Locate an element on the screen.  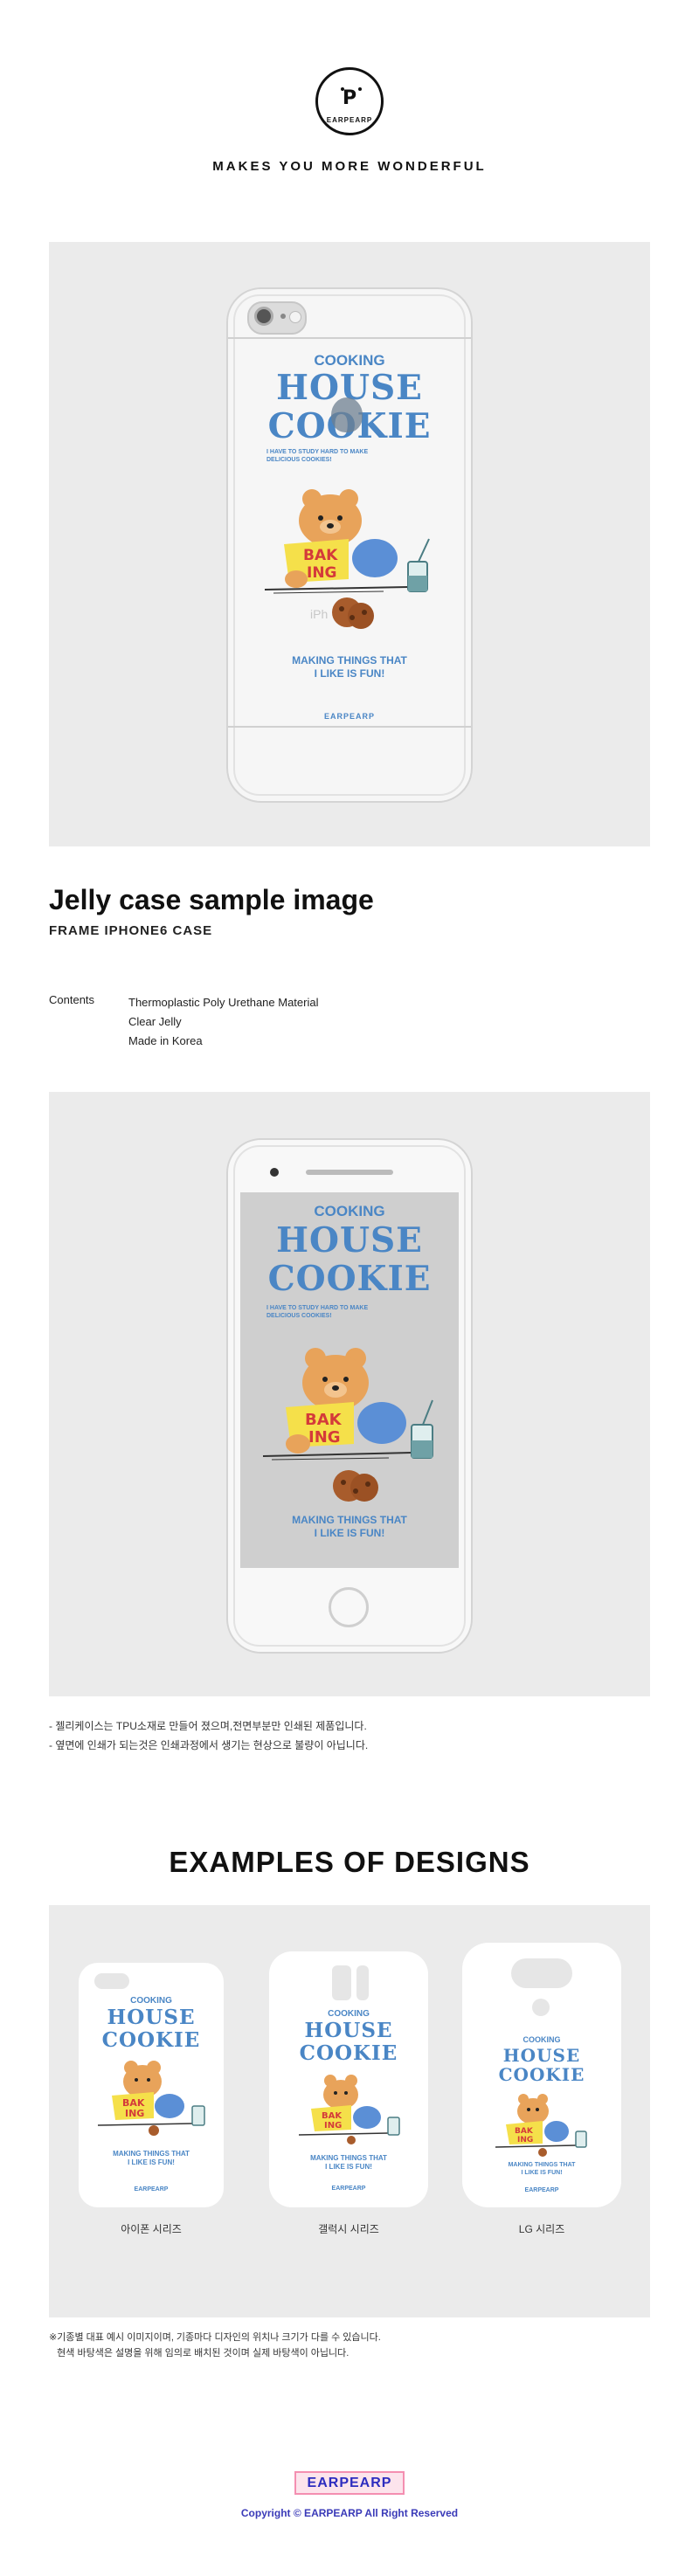
ex2-making: MAKING THINGS THAT I LIKE IS FUN! is located at coordinates (349, 2163).